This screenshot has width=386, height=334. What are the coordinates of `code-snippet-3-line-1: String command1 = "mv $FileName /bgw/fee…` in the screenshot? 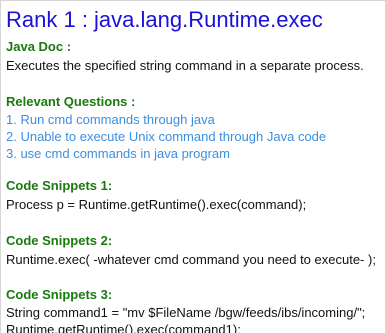 It's located at (186, 312).